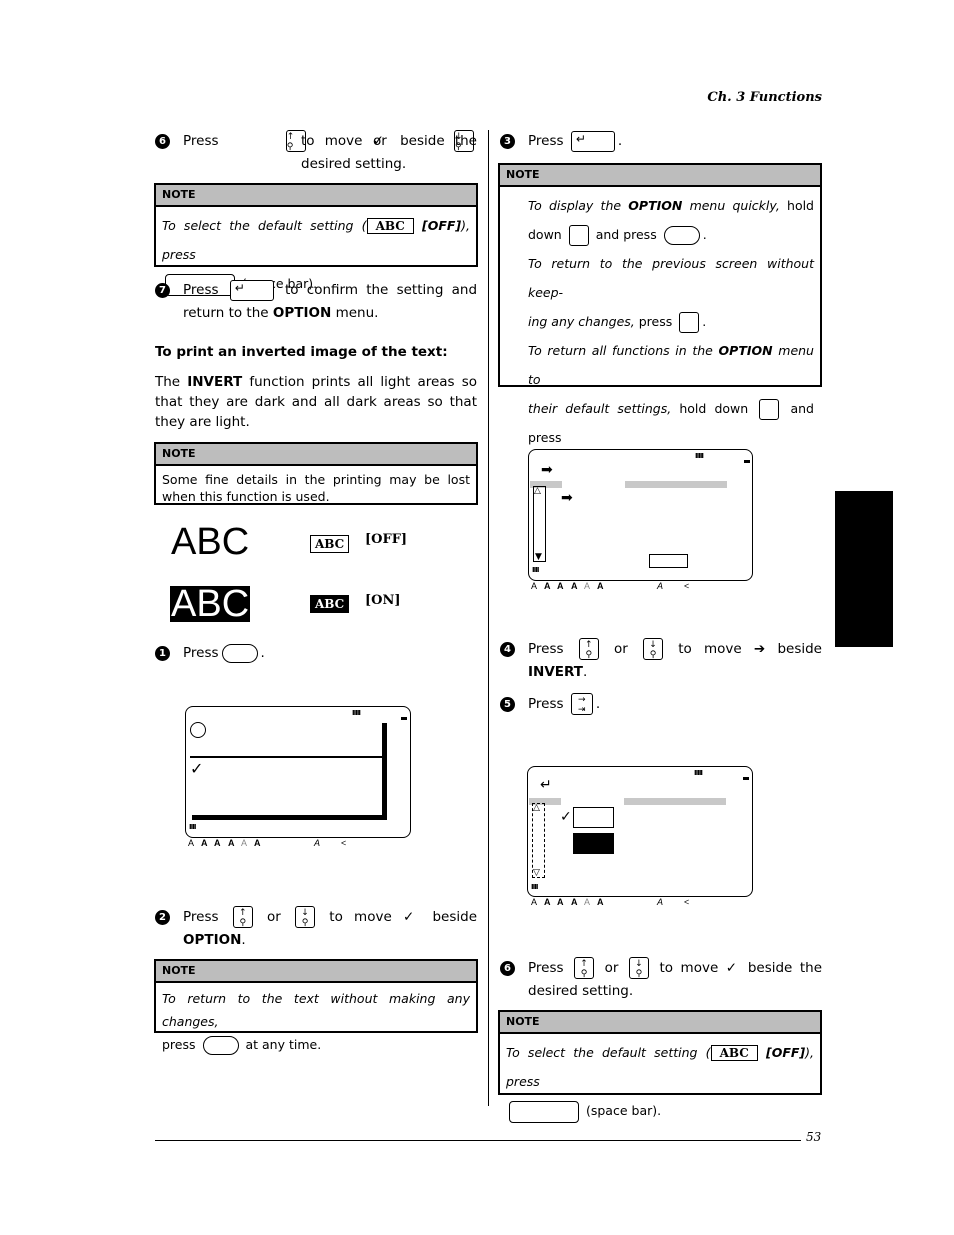 This screenshot has height=1235, width=954. I want to click on chapter-thumb-tab, so click(864, 569).